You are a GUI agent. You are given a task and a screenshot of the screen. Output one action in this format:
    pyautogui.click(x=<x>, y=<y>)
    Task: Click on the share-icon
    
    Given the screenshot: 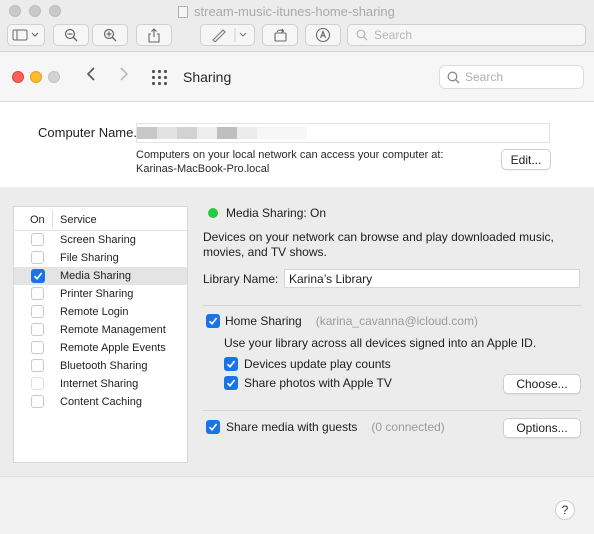 What is the action you would take?
    pyautogui.click(x=154, y=35)
    